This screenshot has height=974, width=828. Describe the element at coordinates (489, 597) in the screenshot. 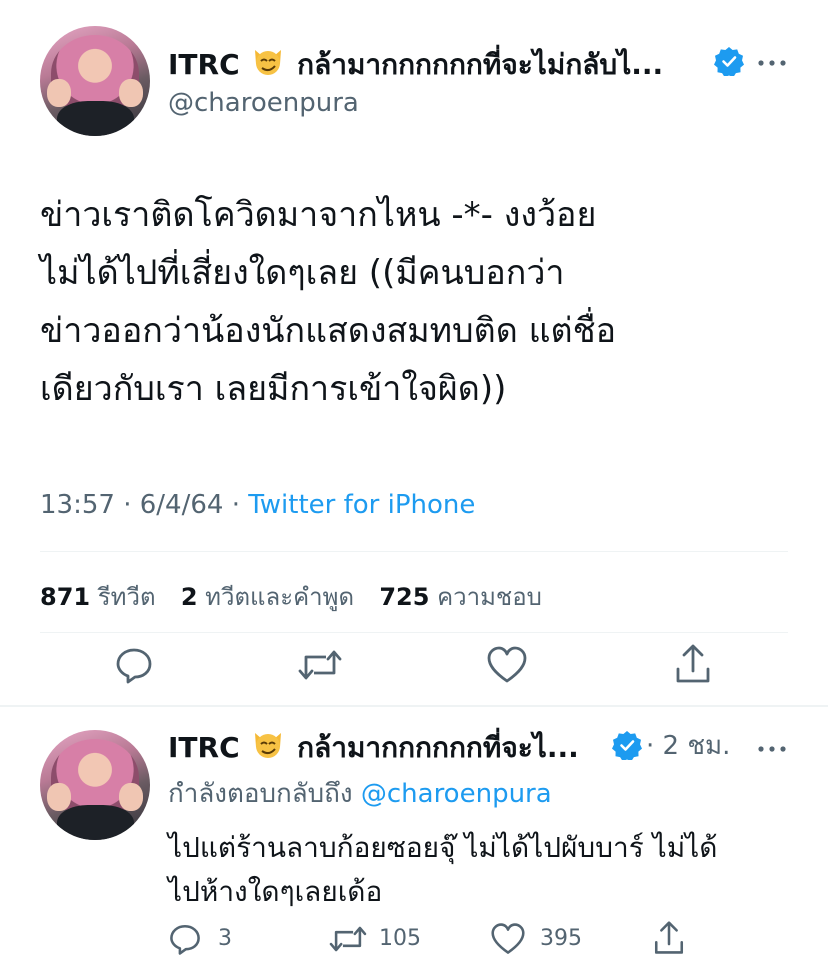

I see `likes-label: ความชอบ` at that location.